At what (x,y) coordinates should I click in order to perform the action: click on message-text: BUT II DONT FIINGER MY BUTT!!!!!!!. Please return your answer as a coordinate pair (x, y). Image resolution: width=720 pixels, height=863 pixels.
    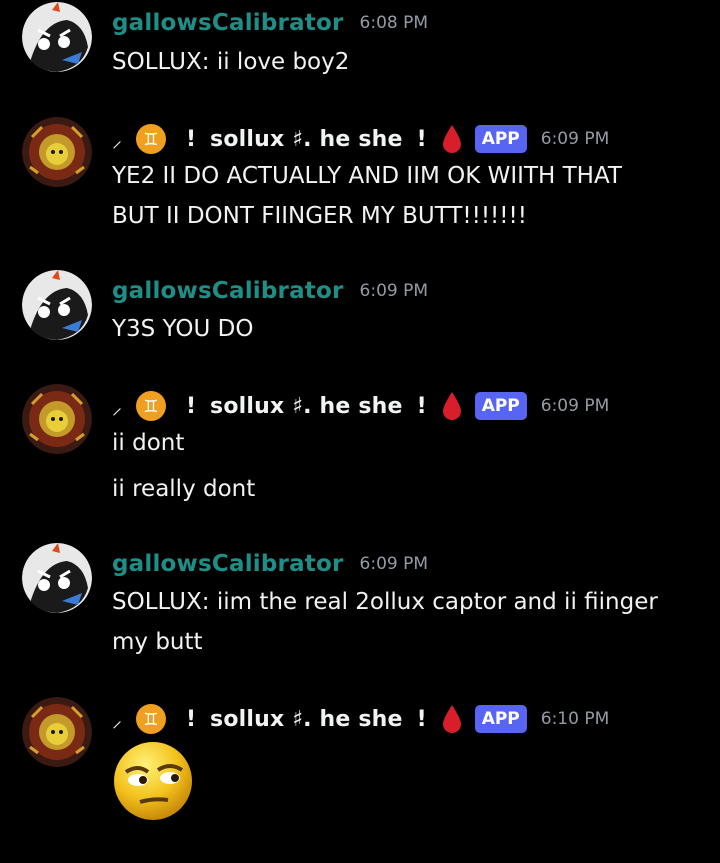
    Looking at the image, I should click on (319, 216).